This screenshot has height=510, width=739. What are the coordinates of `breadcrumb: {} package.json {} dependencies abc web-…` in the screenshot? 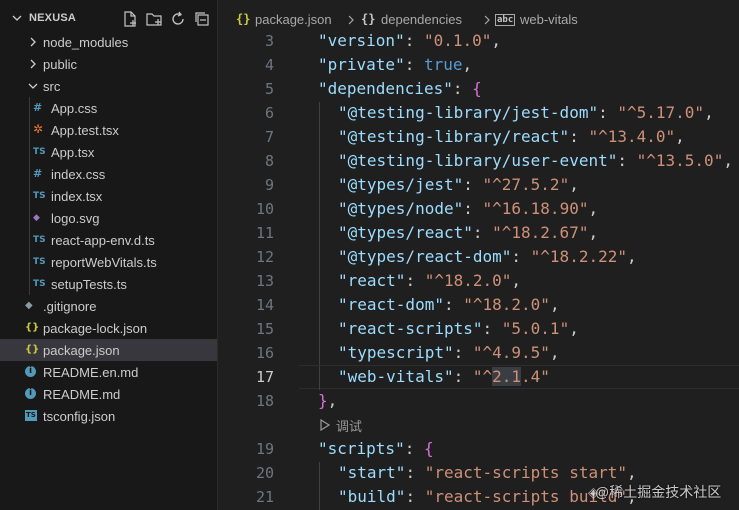 It's located at (478, 15).